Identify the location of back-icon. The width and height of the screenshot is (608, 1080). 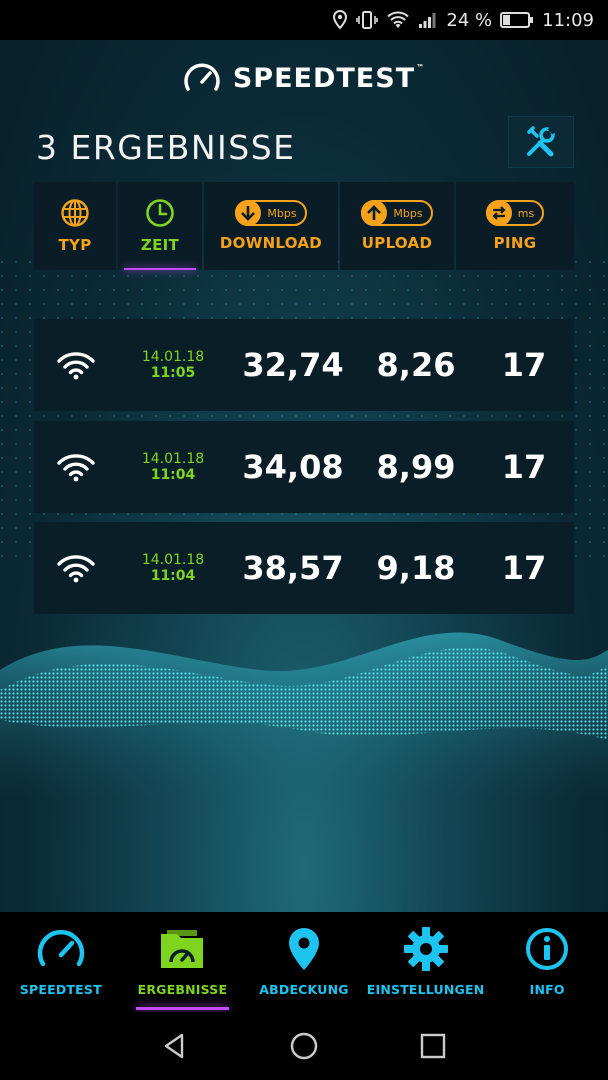
(175, 1046).